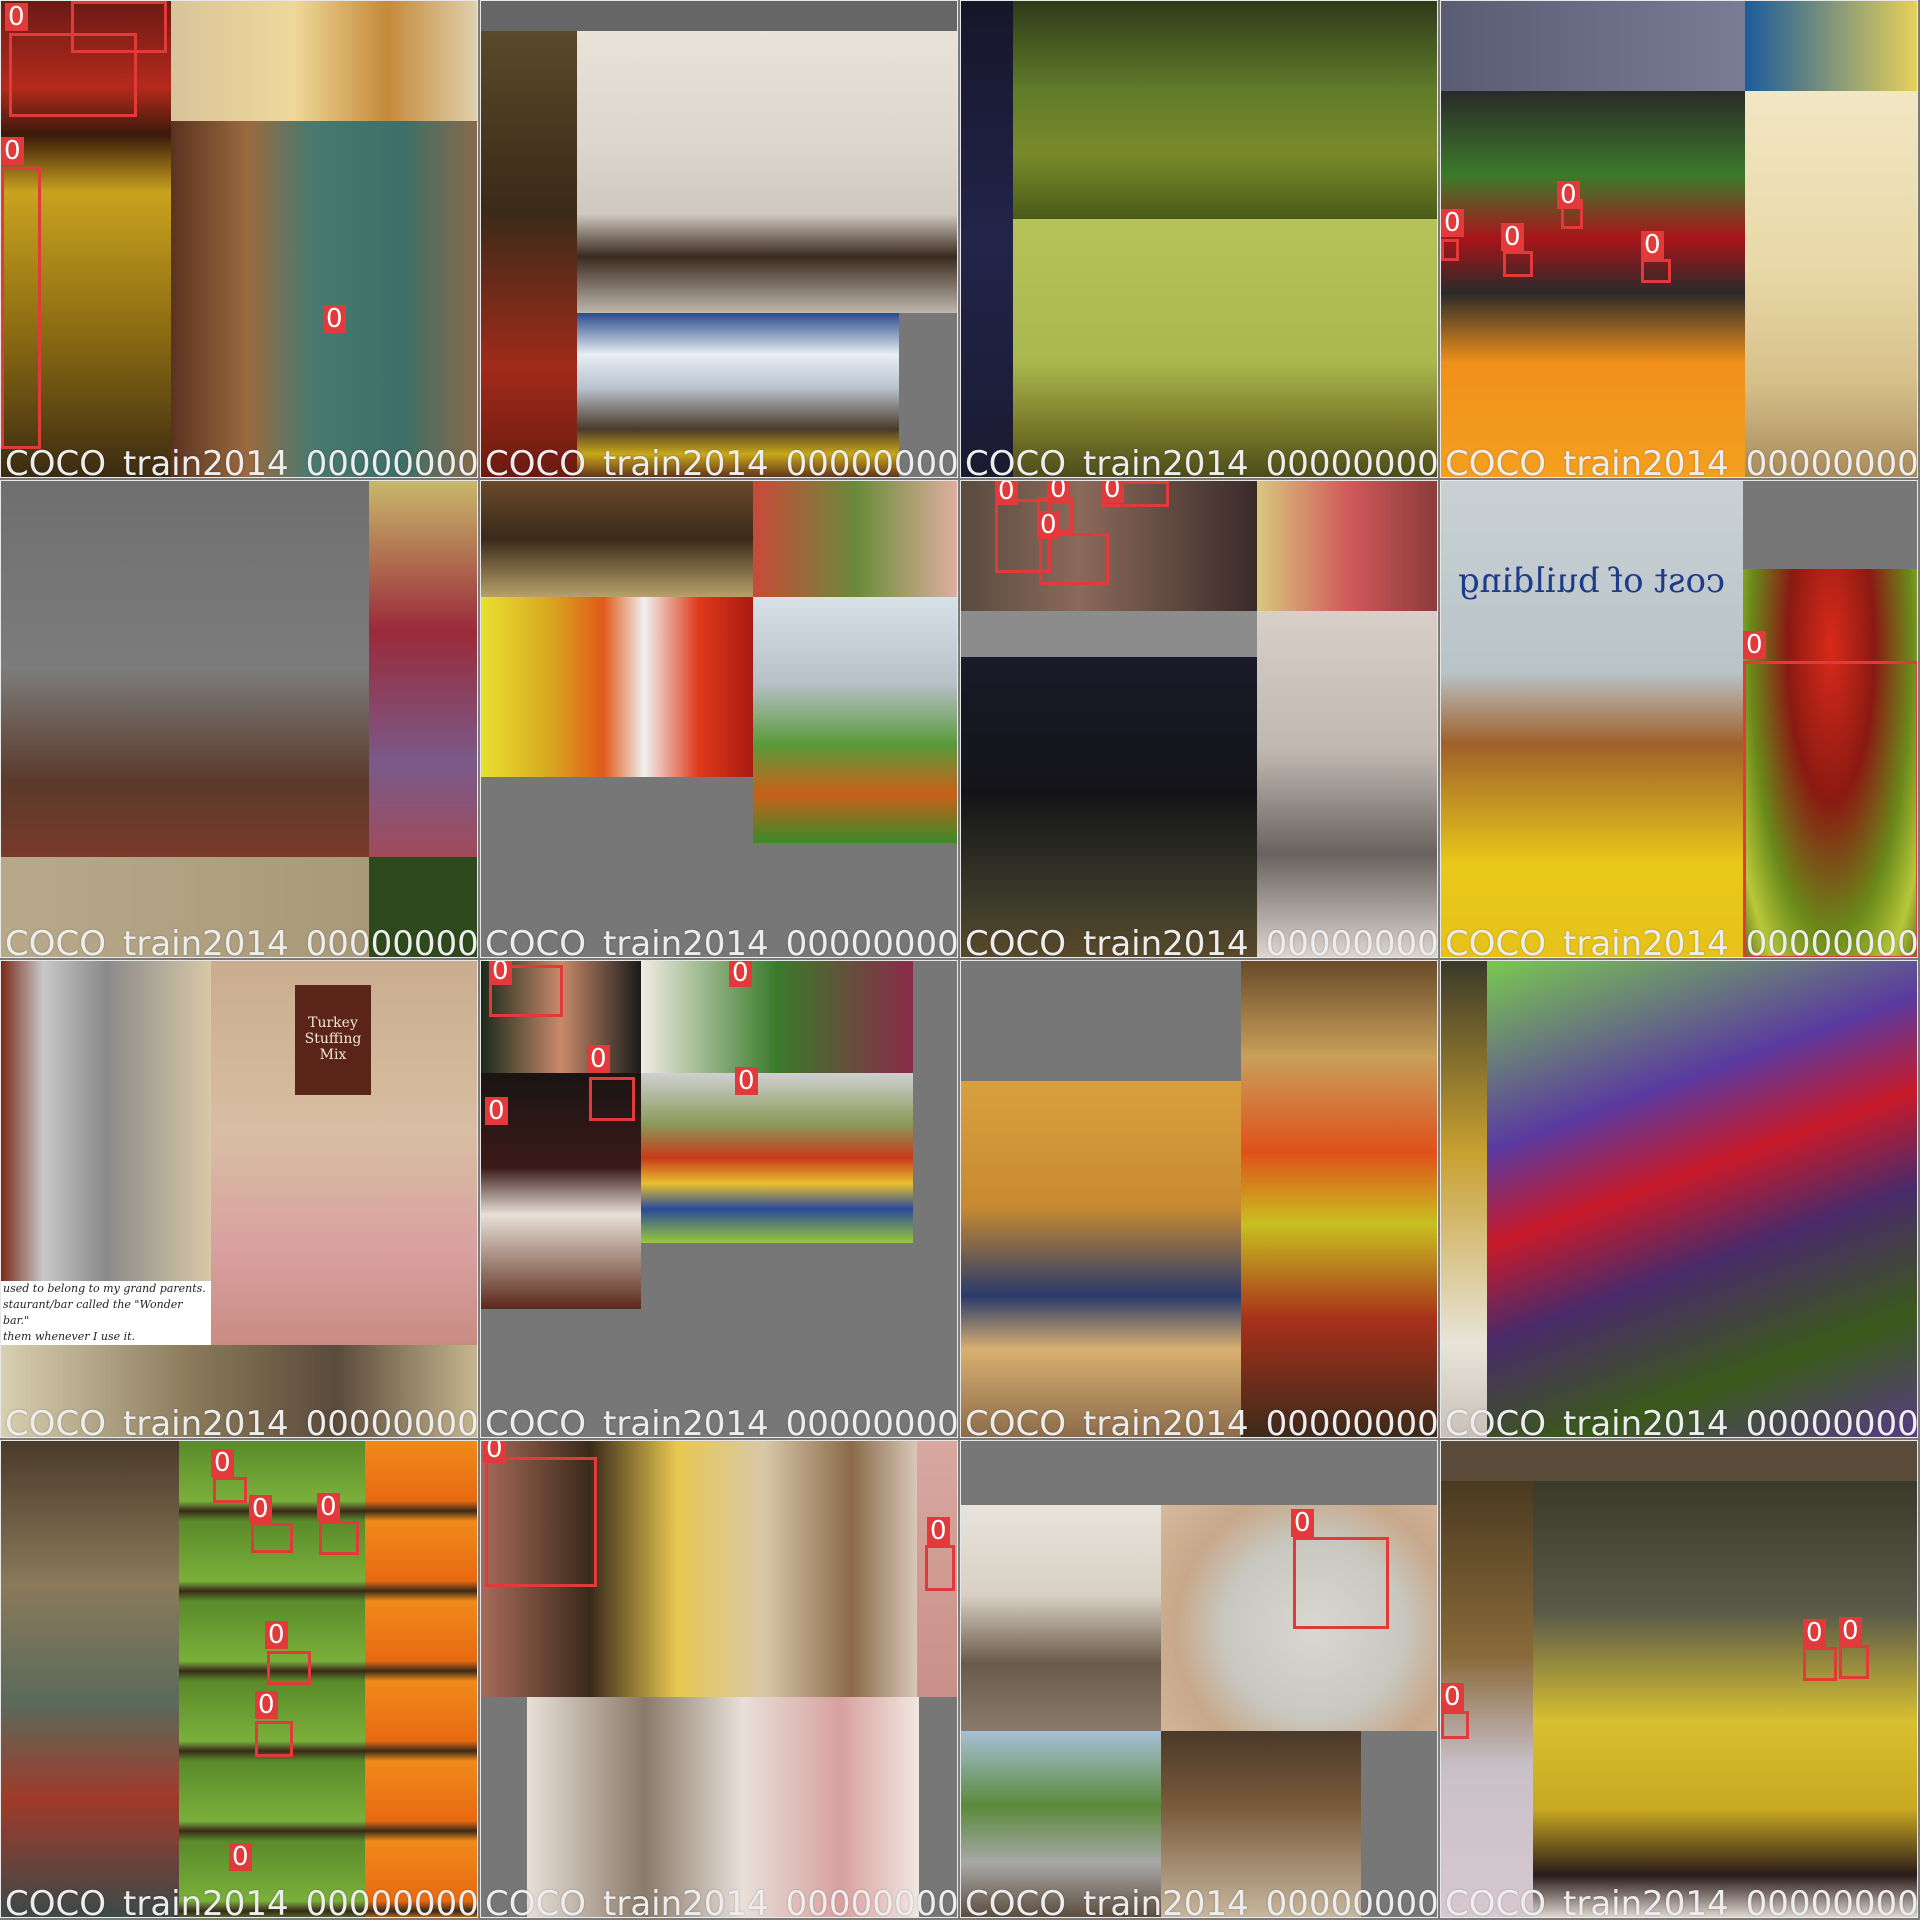  I want to click on photo-child-eating, so click(855, 720).